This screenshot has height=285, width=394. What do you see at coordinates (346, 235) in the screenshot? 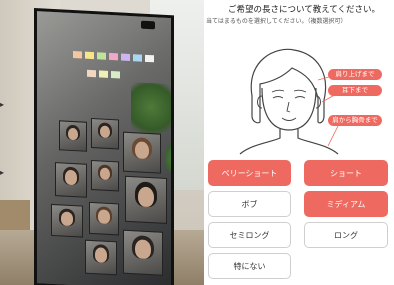
I see `option-long-button: ロング` at bounding box center [346, 235].